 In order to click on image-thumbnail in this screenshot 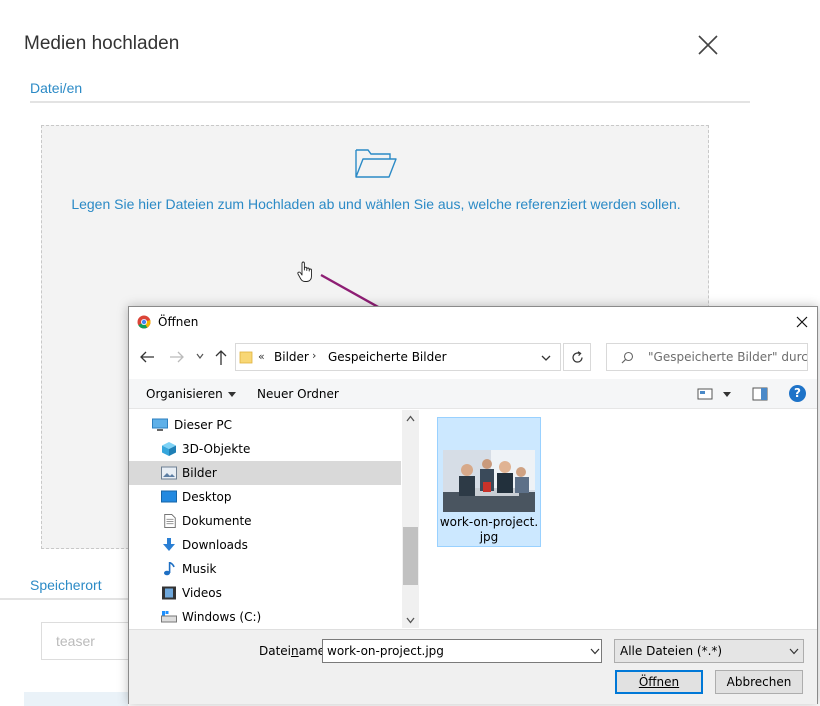, I will do `click(489, 481)`.